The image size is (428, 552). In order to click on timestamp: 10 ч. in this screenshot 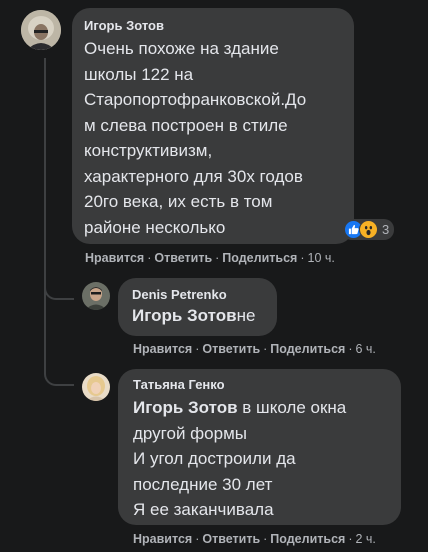, I will do `click(321, 258)`.